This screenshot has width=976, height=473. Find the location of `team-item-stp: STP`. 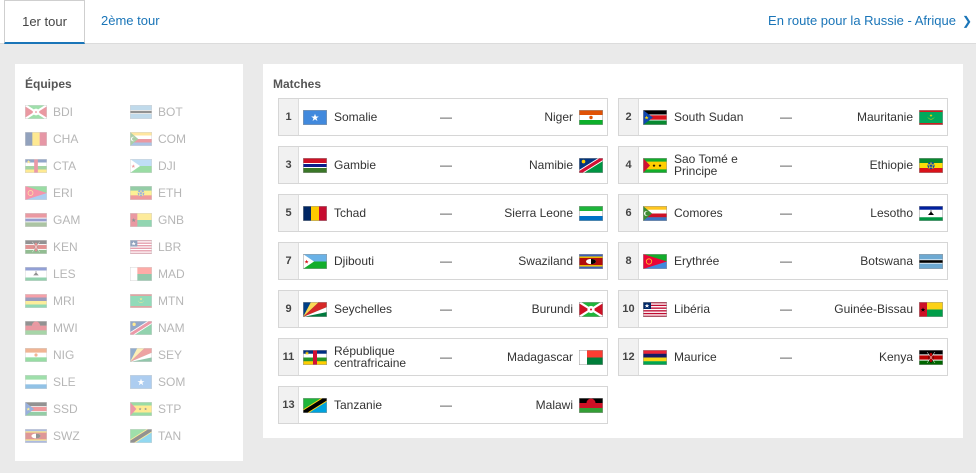

team-item-stp: STP is located at coordinates (182, 408).